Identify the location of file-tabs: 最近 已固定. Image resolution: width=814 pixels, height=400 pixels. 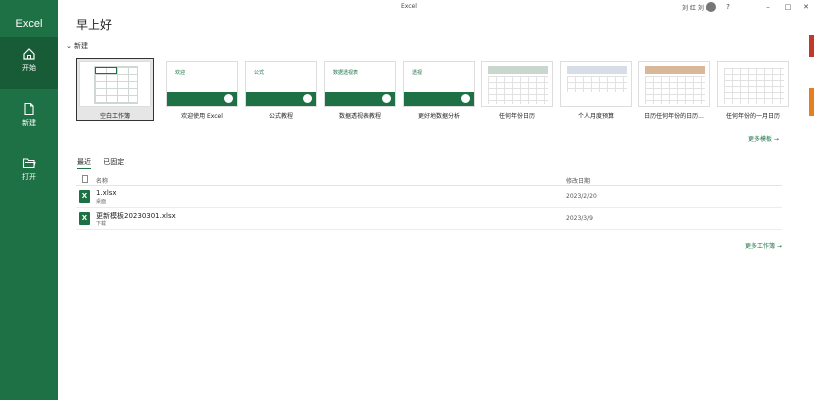
(105, 163).